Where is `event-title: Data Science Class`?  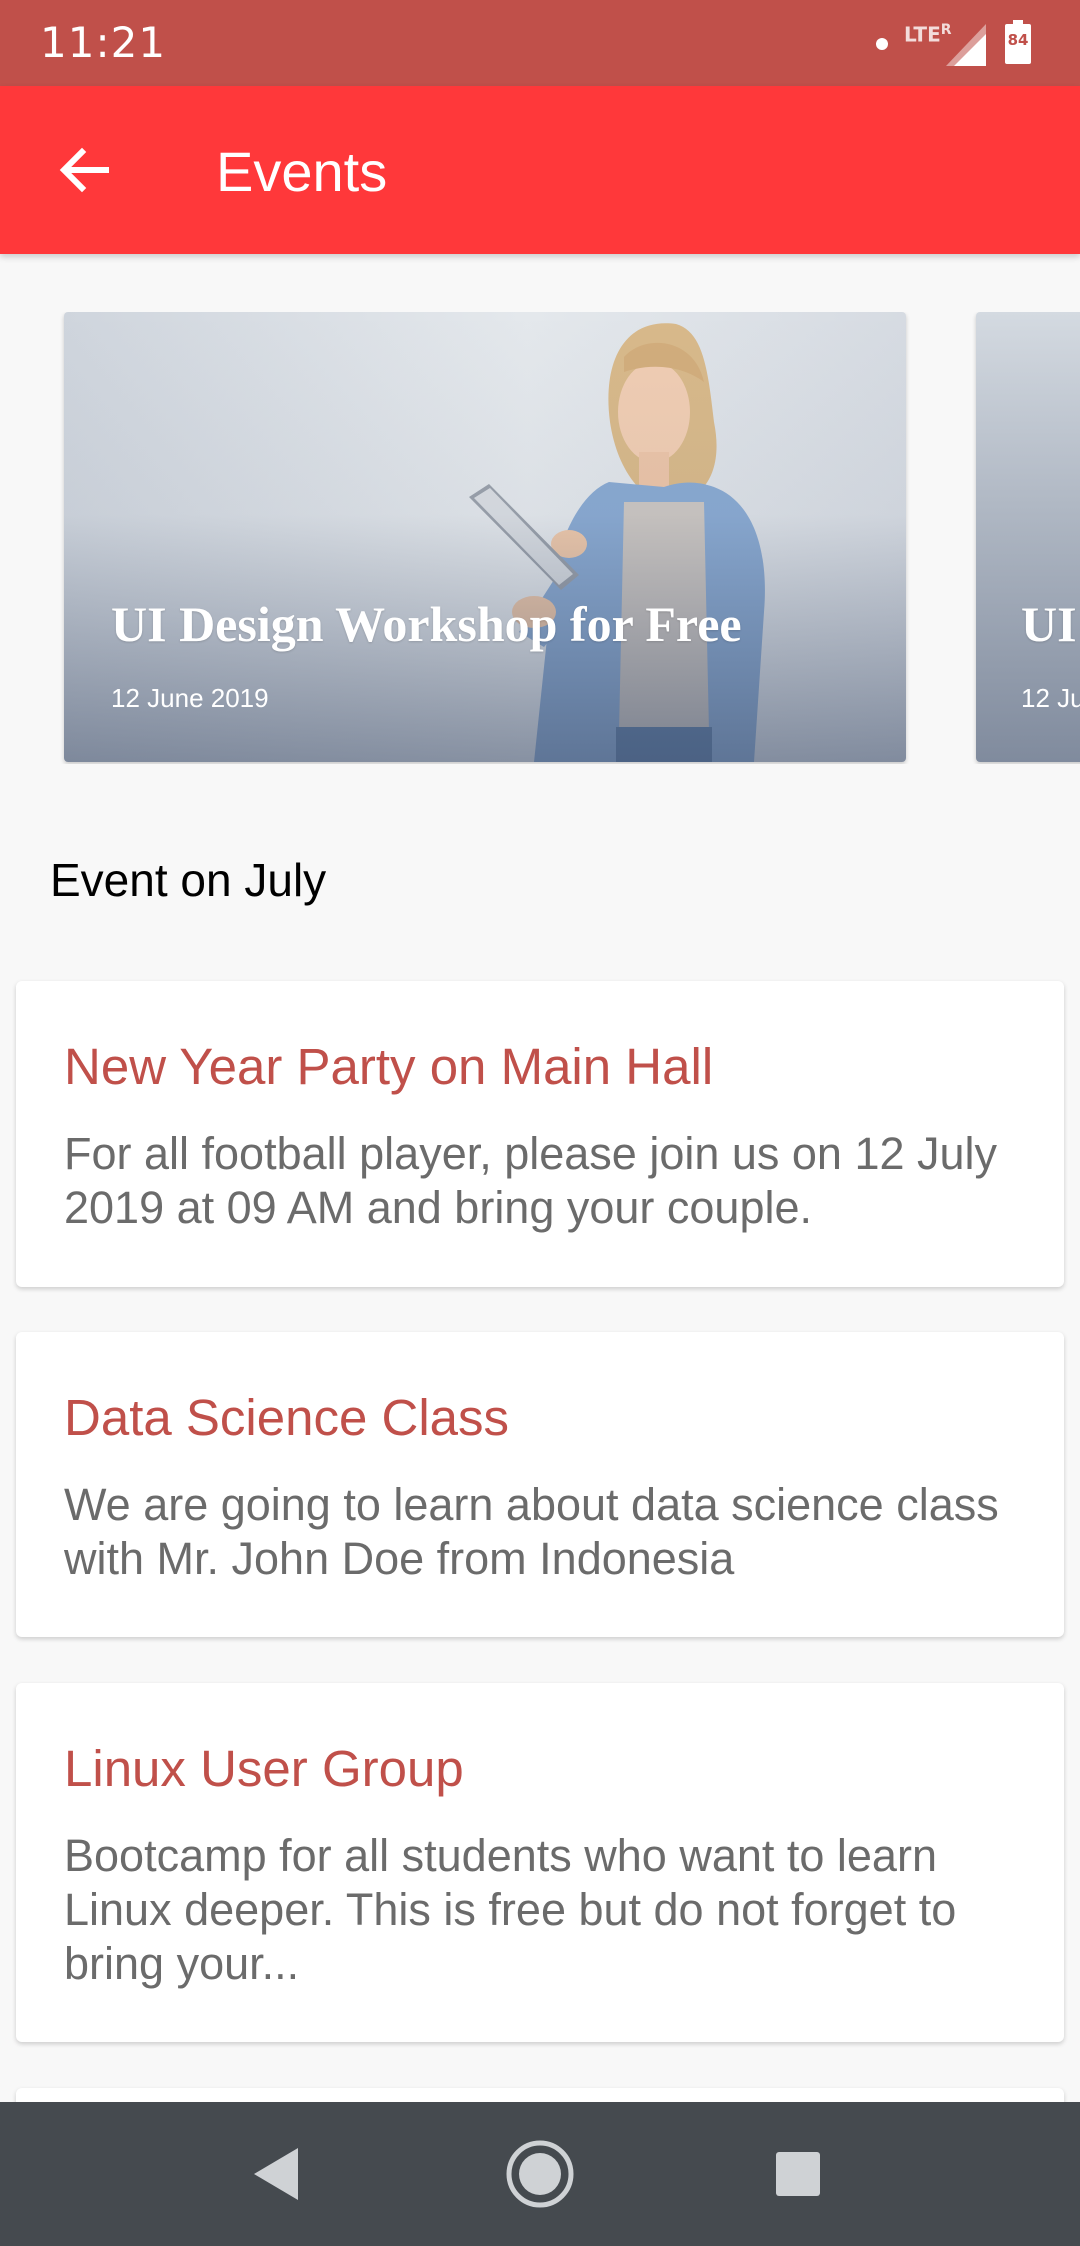
event-title: Data Science Class is located at coordinates (287, 1417).